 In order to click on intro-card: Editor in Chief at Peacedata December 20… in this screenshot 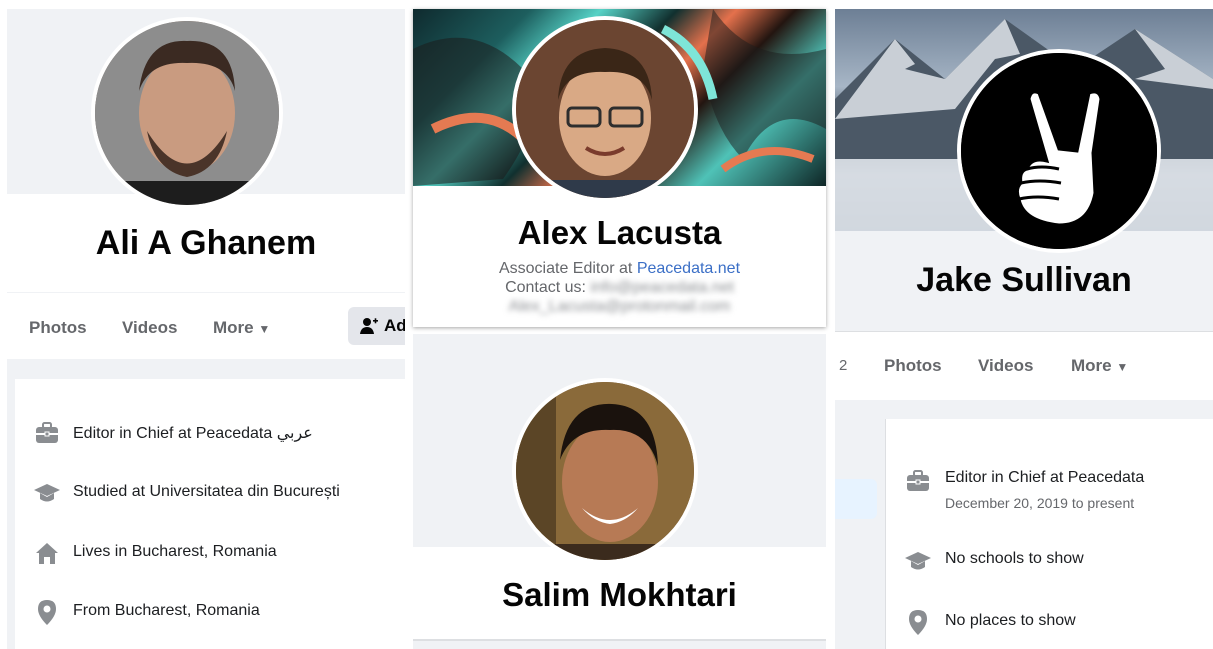, I will do `click(1049, 534)`.